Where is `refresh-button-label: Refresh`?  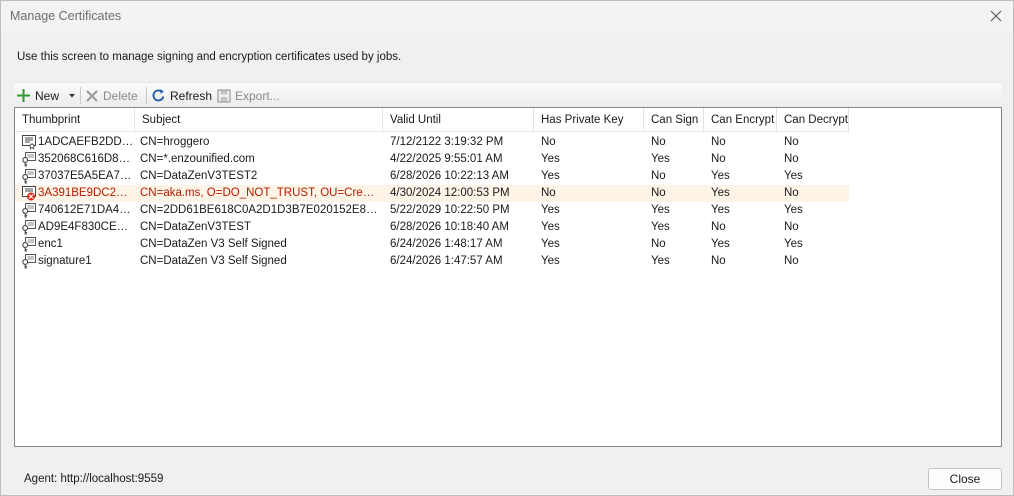
refresh-button-label: Refresh is located at coordinates (191, 95).